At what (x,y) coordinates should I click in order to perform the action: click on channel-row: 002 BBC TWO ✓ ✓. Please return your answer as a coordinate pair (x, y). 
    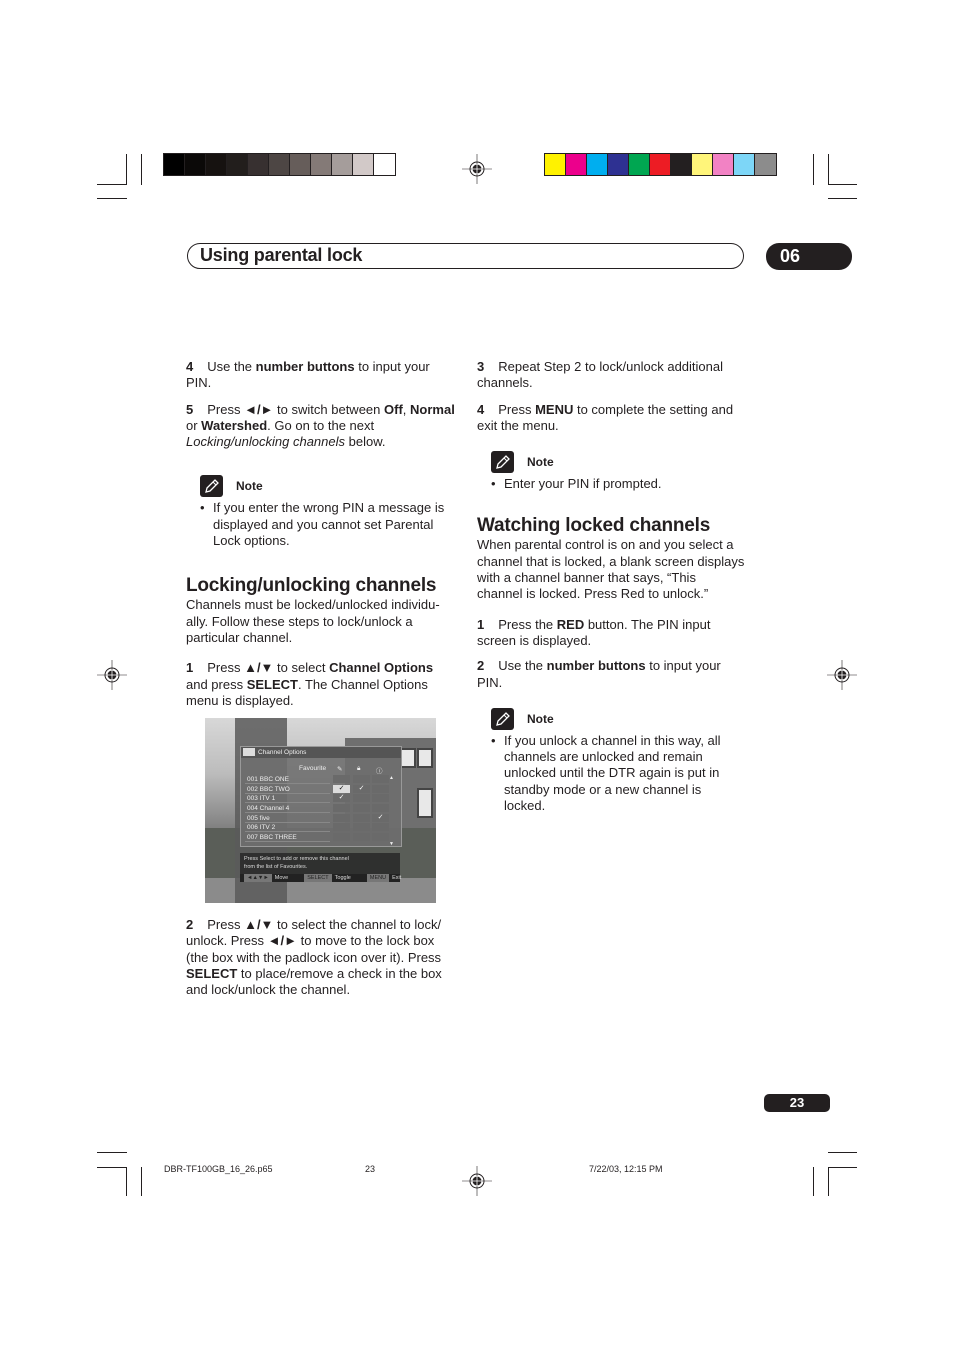
    Looking at the image, I should click on (319, 789).